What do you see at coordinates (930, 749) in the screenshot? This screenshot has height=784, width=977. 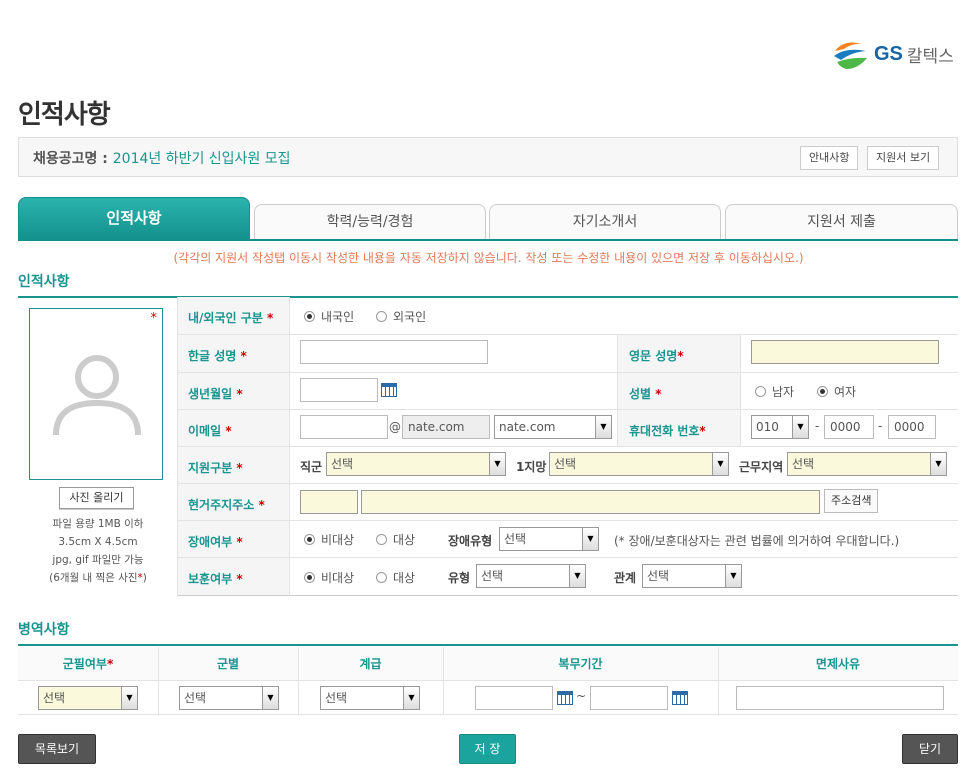 I see `close-button: 닫기` at bounding box center [930, 749].